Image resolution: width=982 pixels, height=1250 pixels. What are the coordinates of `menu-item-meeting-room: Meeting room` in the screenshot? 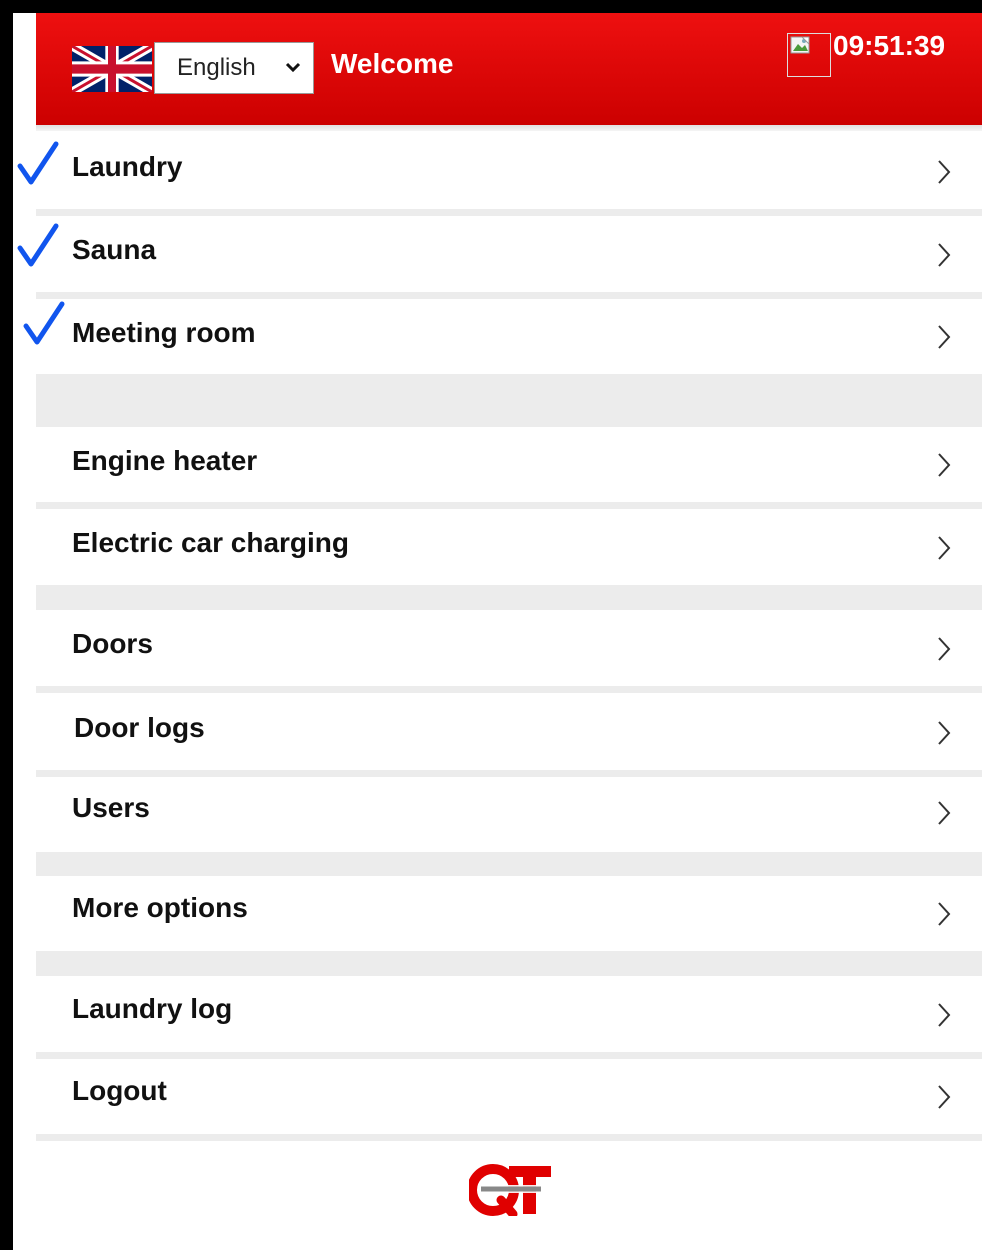 It's located at (509, 336).